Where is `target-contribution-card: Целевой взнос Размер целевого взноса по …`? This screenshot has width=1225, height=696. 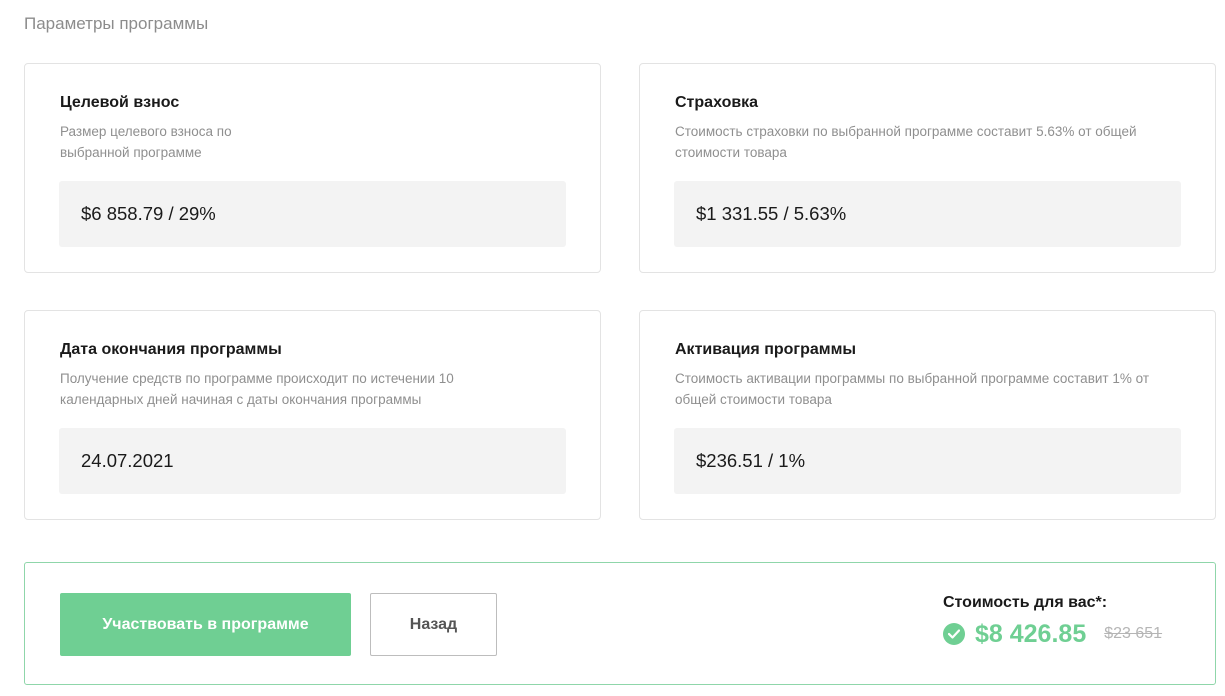
target-contribution-card: Целевой взнос Размер целевого взноса по … is located at coordinates (312, 168).